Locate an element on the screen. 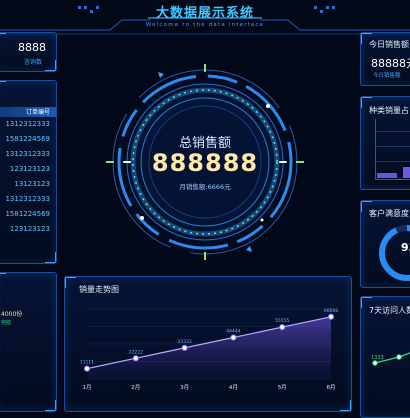 This screenshot has width=410, height=418. satisfaction-value: 93 is located at coordinates (405, 247).